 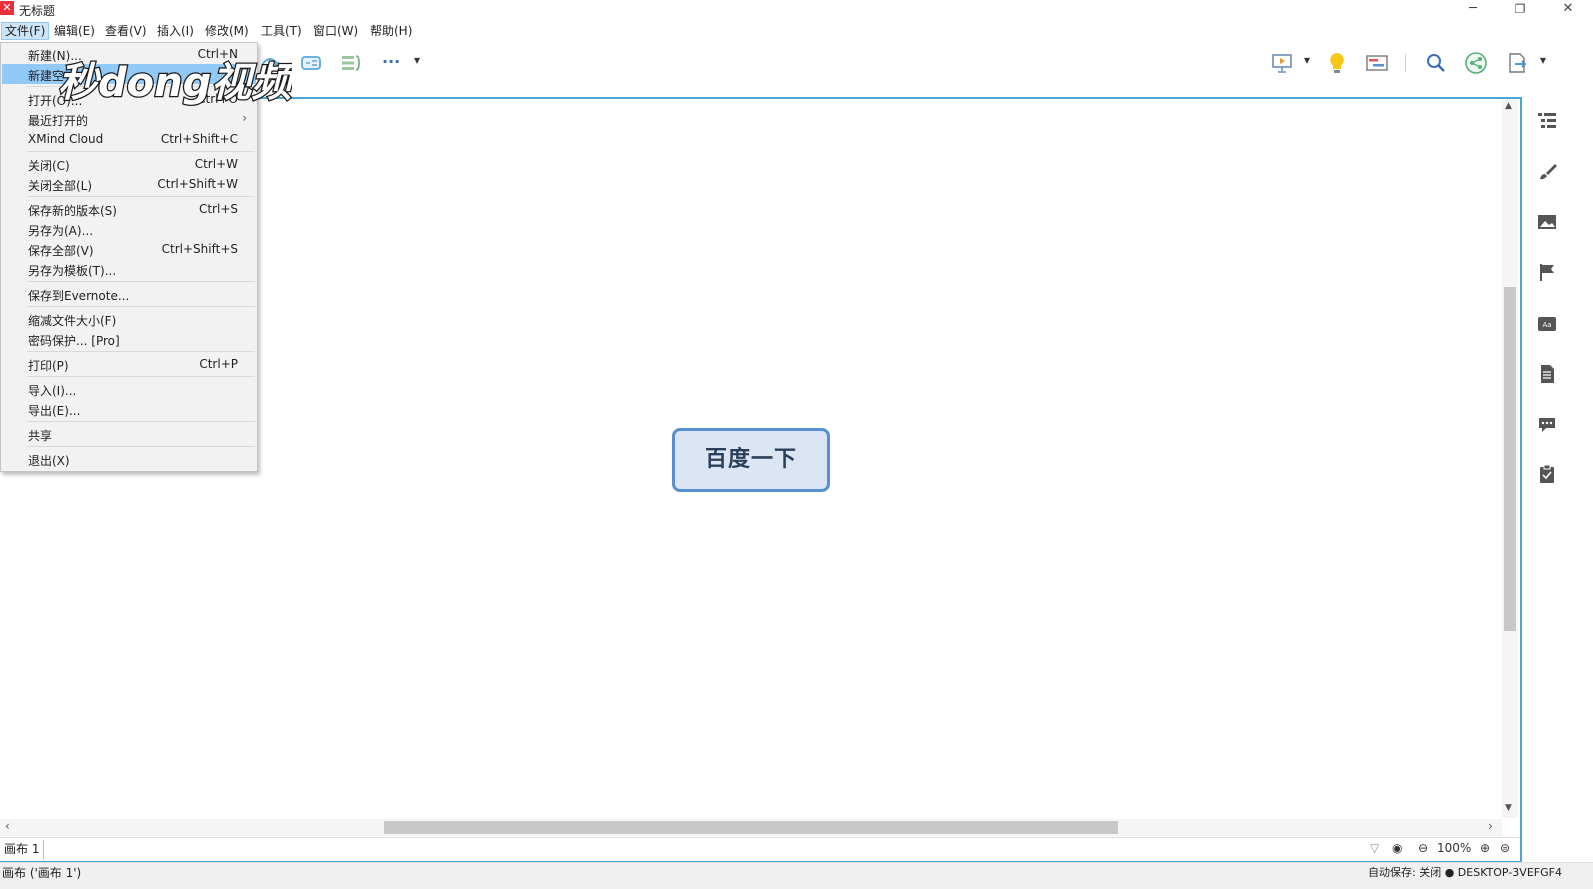 I want to click on menu-tools: 工具(T), so click(x=281, y=31).